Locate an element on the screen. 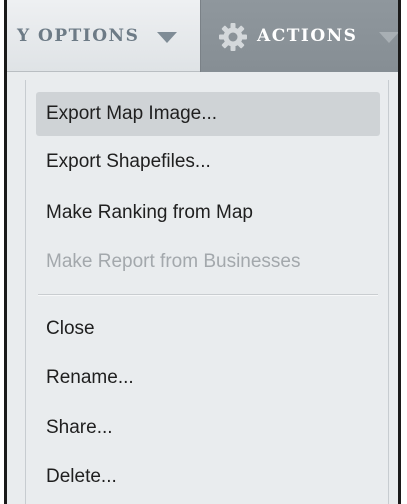 The height and width of the screenshot is (504, 407). menu-item-make-report-from-businesses: Make Report from Businesses is located at coordinates (173, 261).